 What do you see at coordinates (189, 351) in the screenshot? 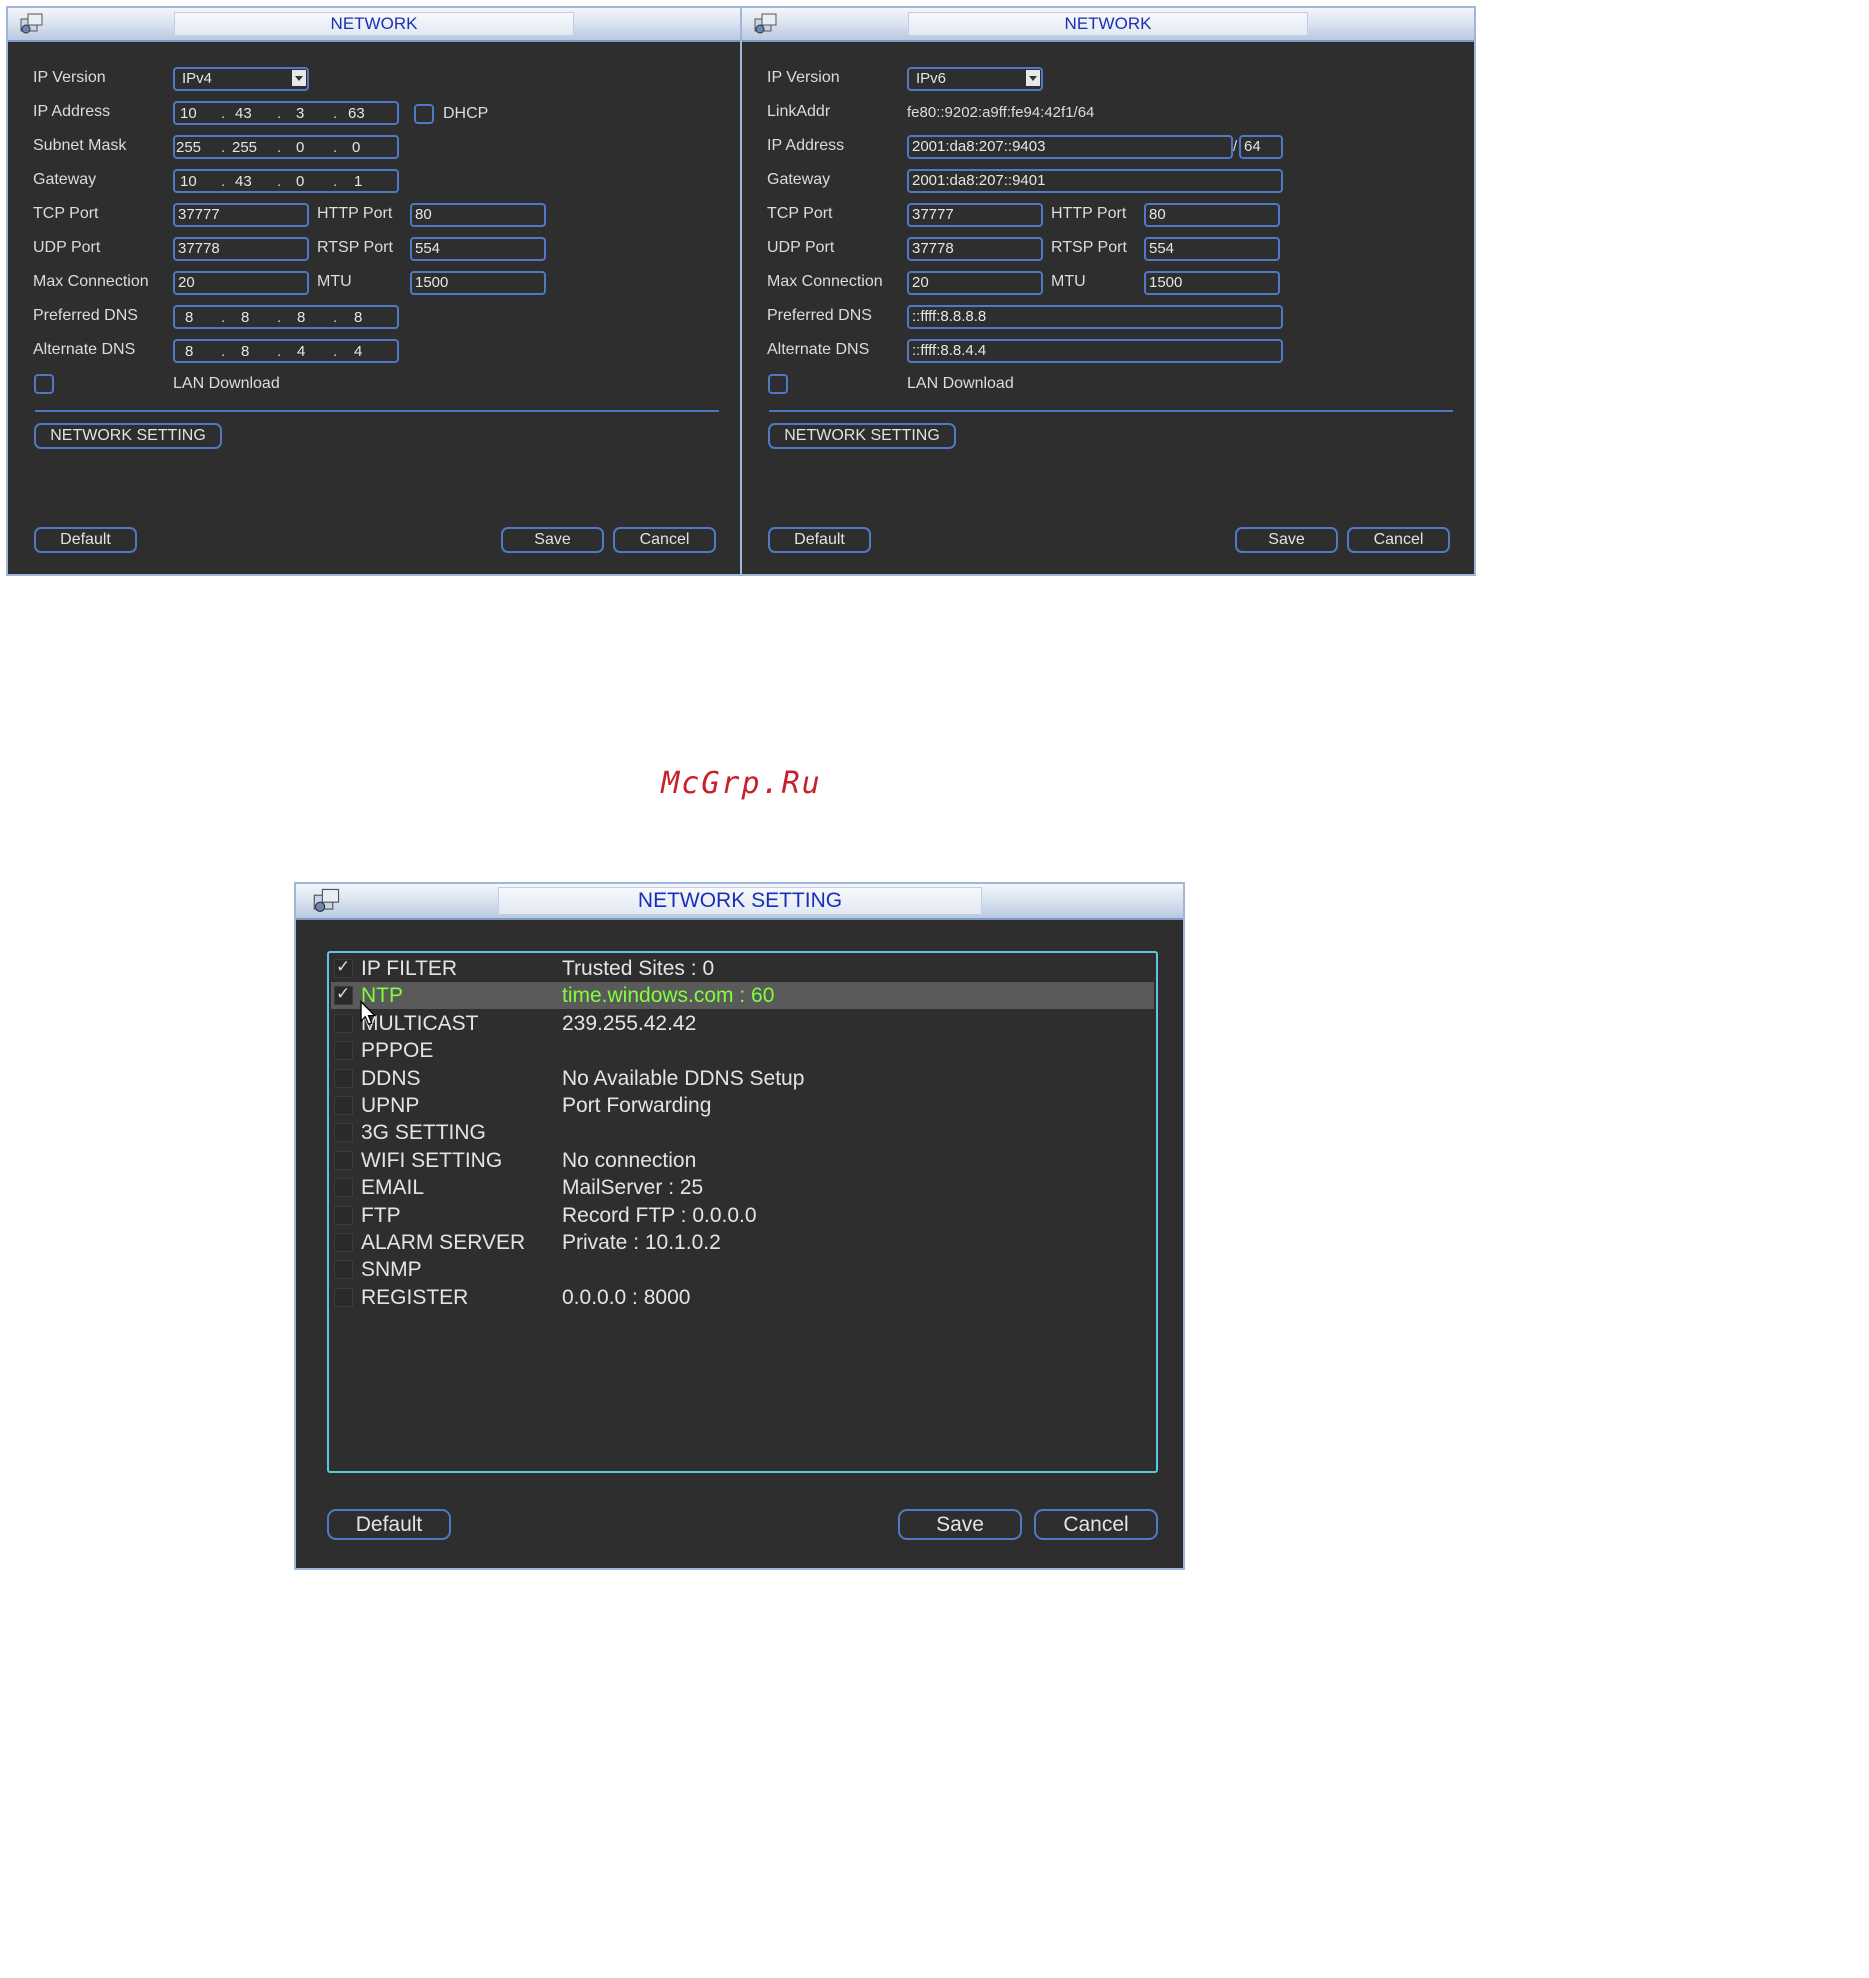
I see `octet-1: 8` at bounding box center [189, 351].